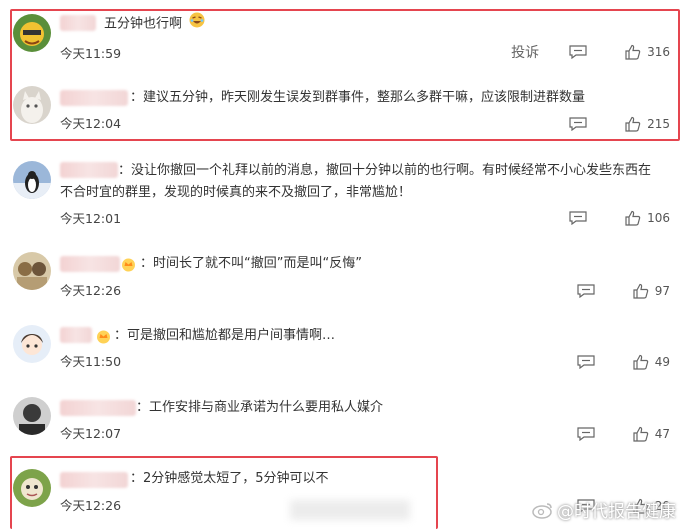  What do you see at coordinates (350, 510) in the screenshot?
I see `blurred-region` at bounding box center [350, 510].